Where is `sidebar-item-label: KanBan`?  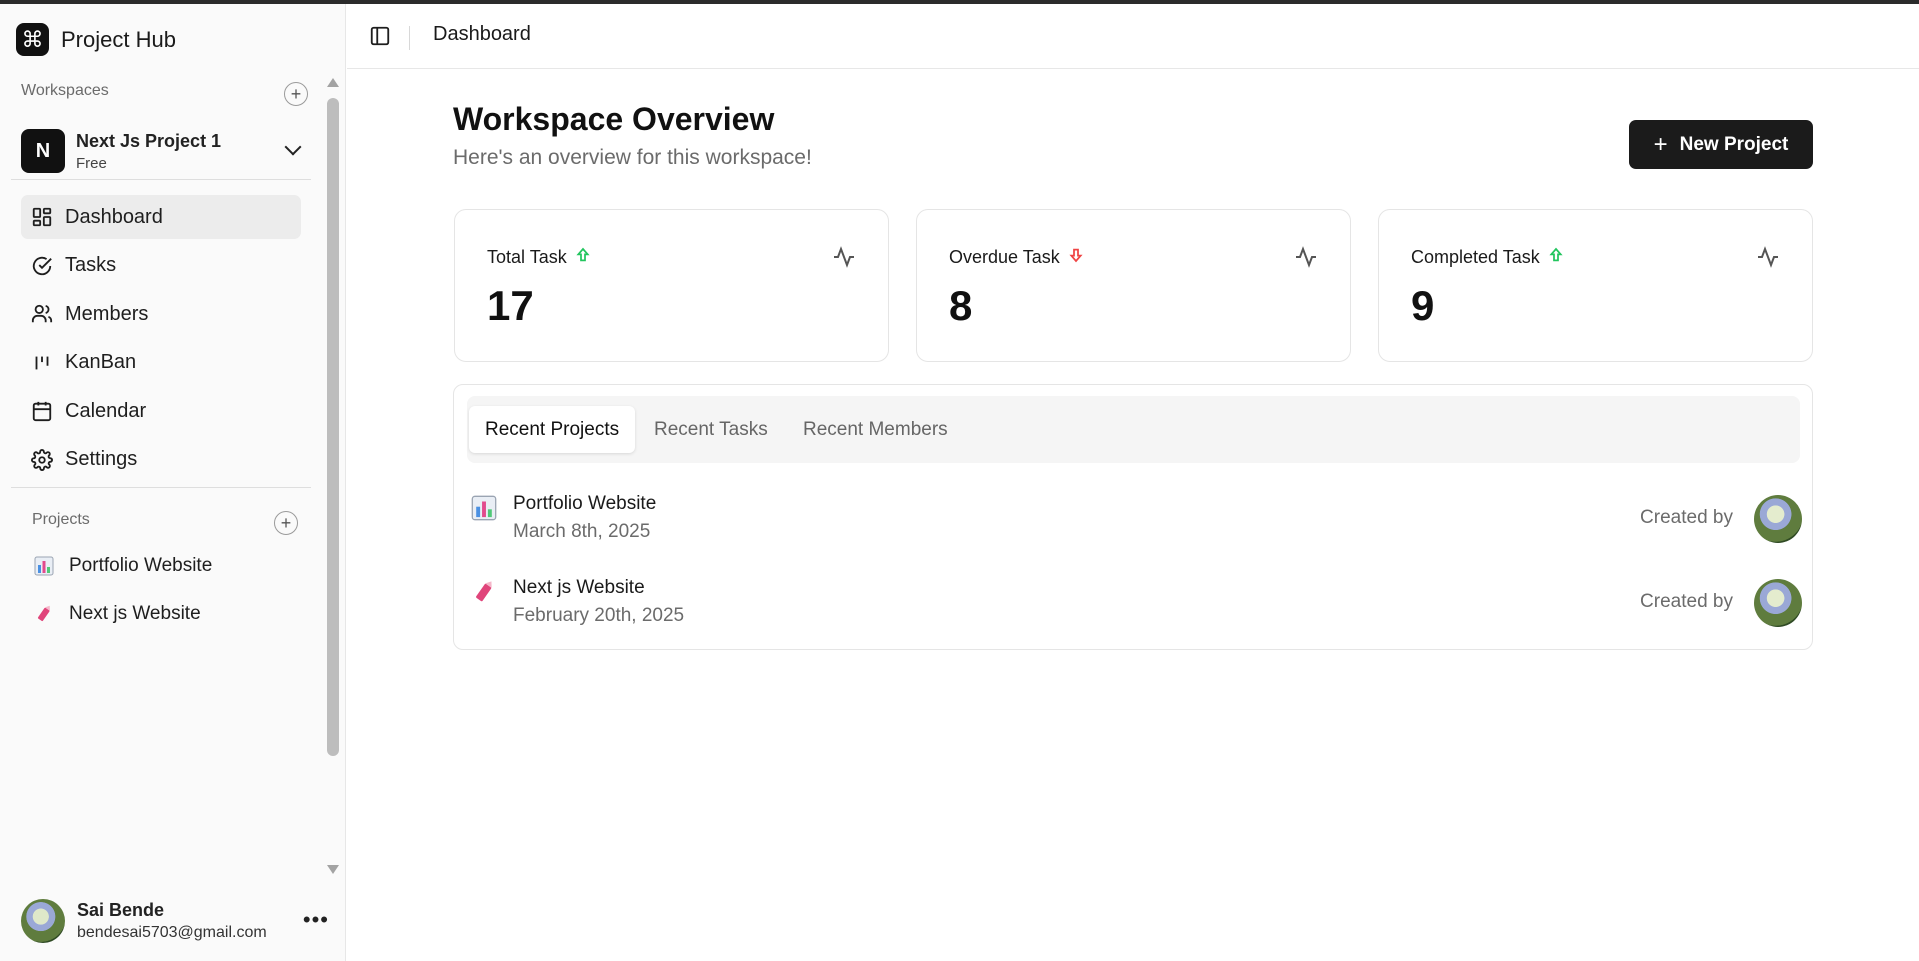
sidebar-item-label: KanBan is located at coordinates (101, 362).